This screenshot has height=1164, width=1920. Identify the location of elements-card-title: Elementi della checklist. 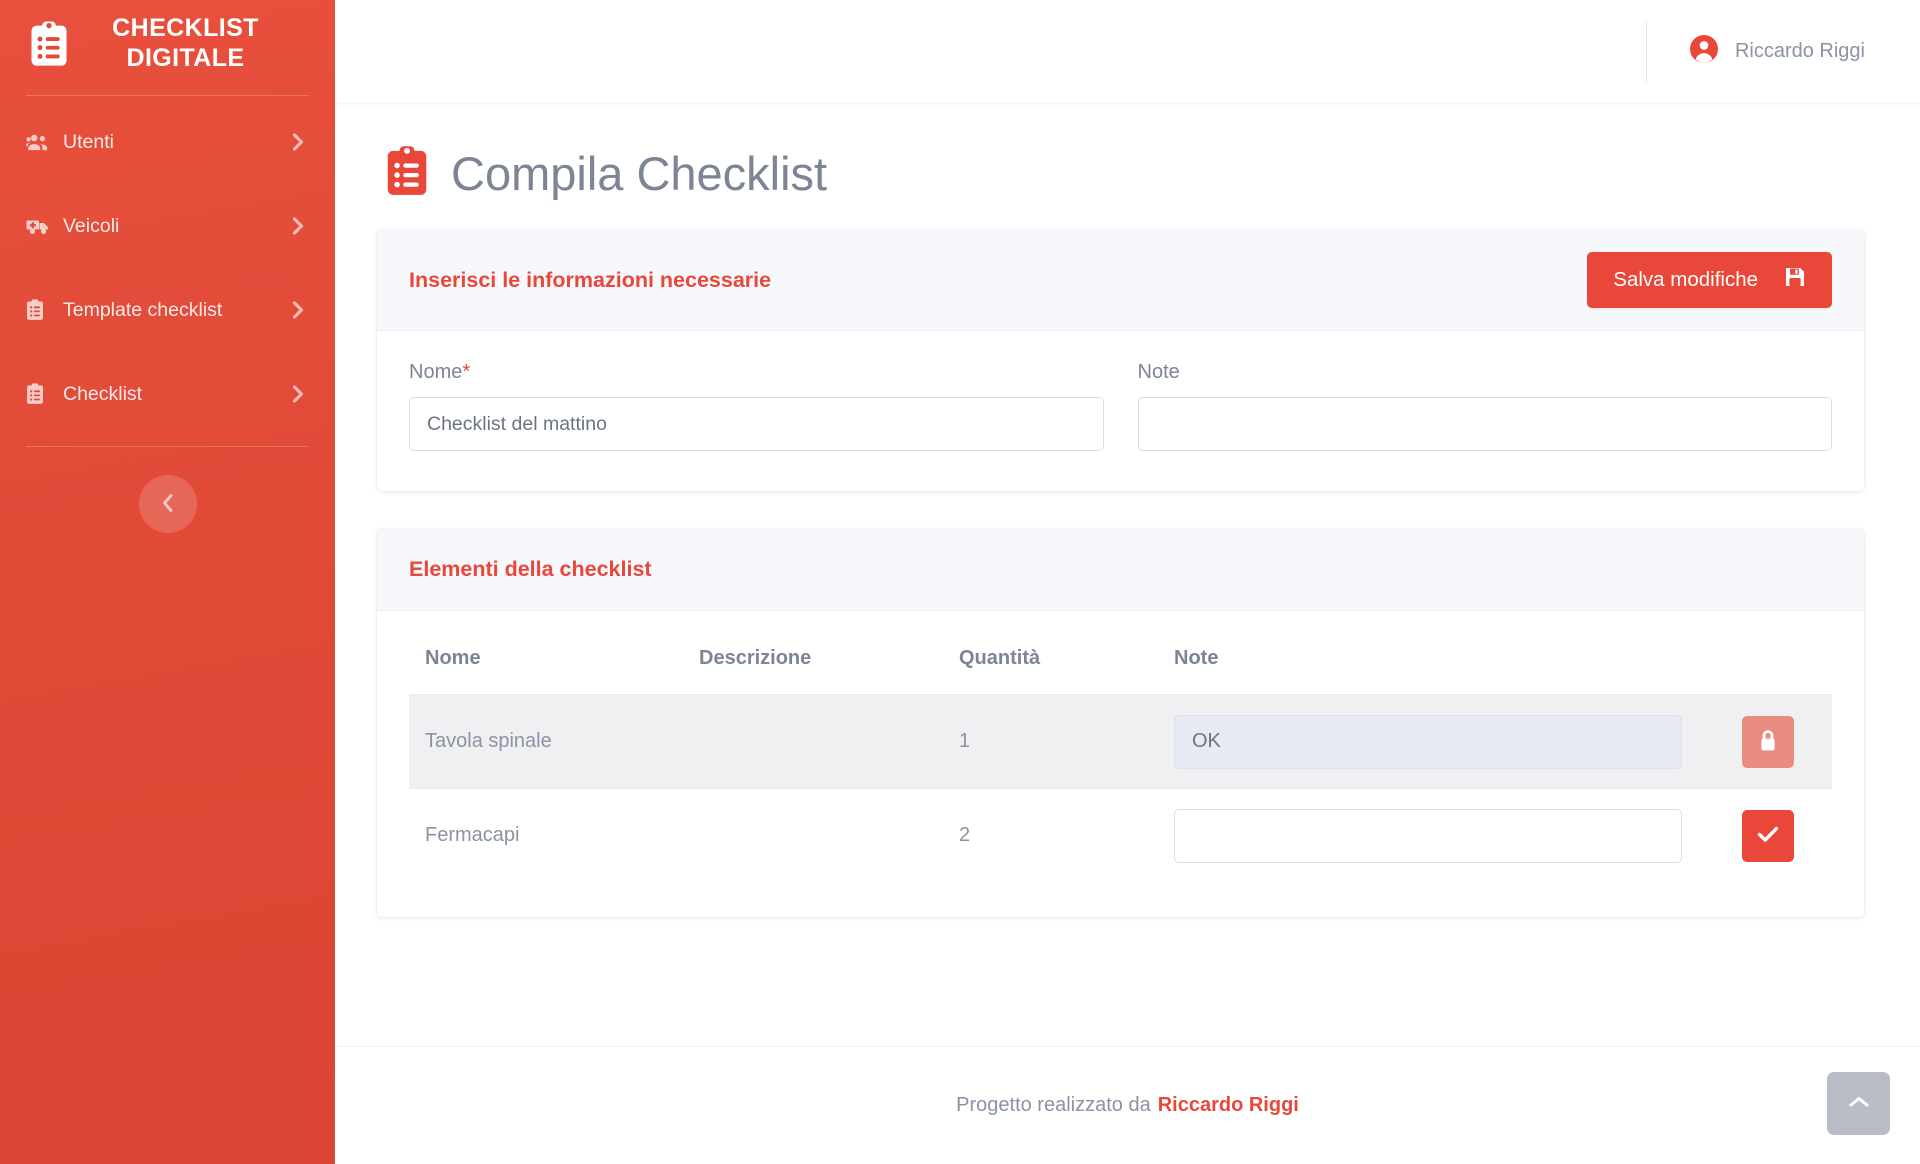
(530, 569).